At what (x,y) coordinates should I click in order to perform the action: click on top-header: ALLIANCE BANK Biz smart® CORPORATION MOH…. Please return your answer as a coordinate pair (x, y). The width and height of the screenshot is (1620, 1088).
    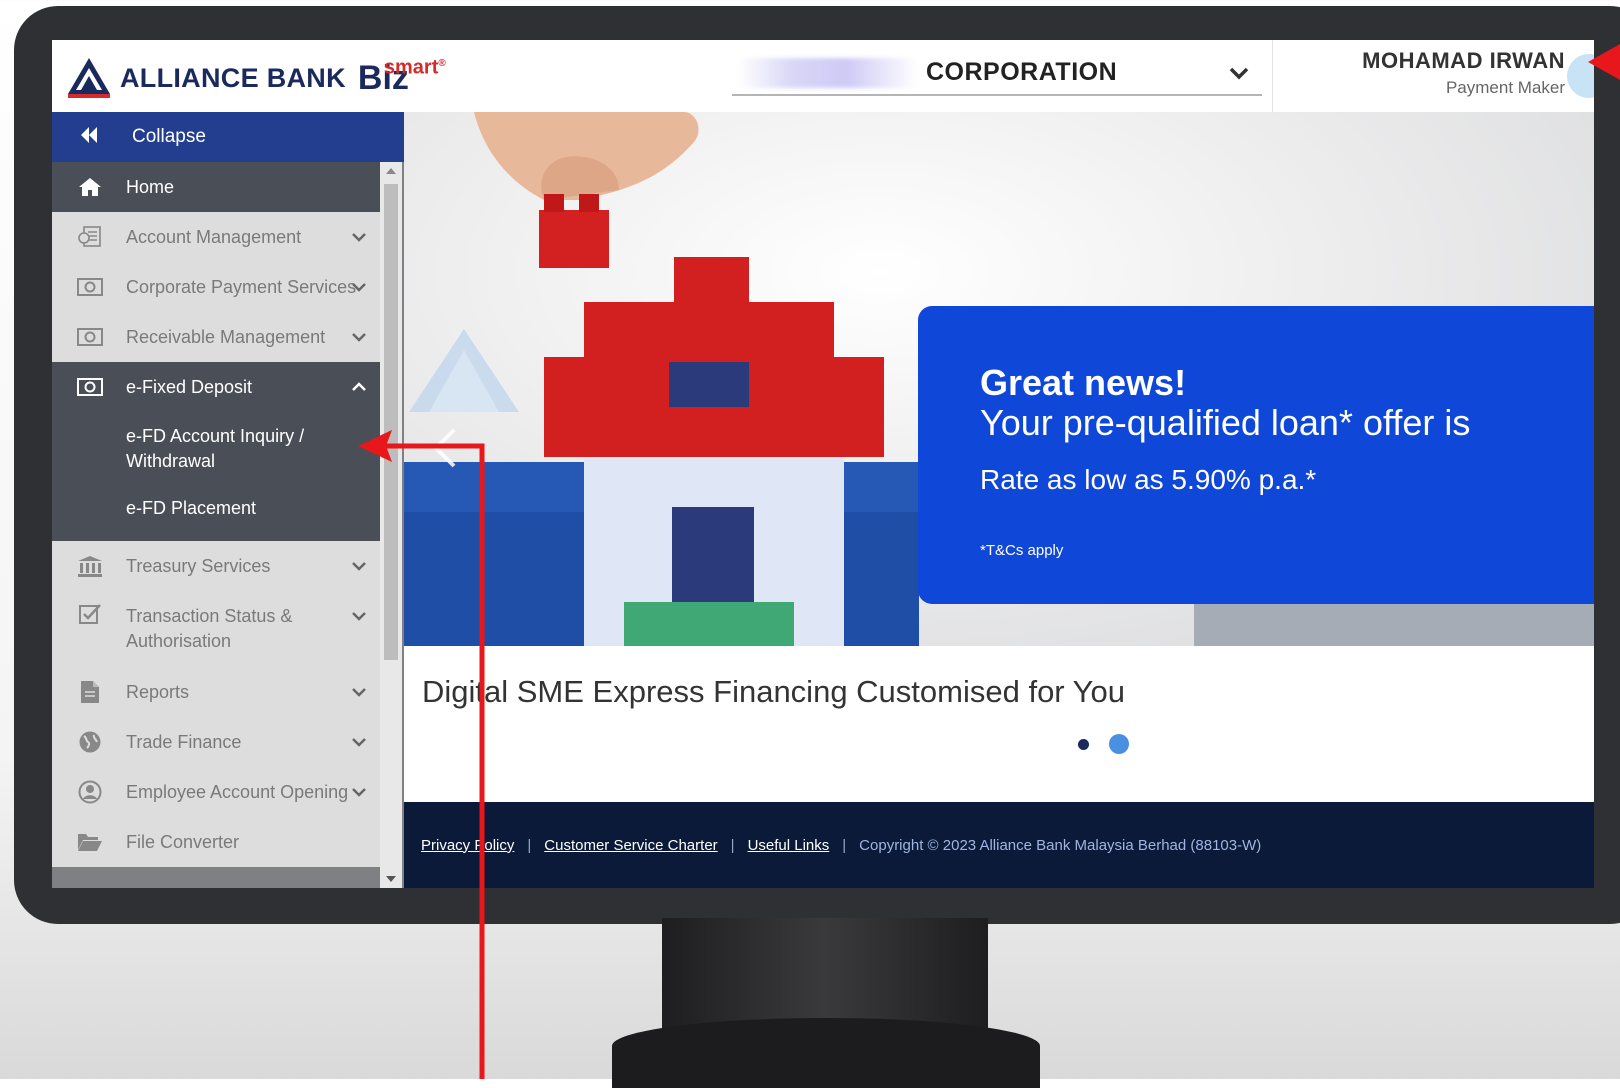
    Looking at the image, I should click on (823, 76).